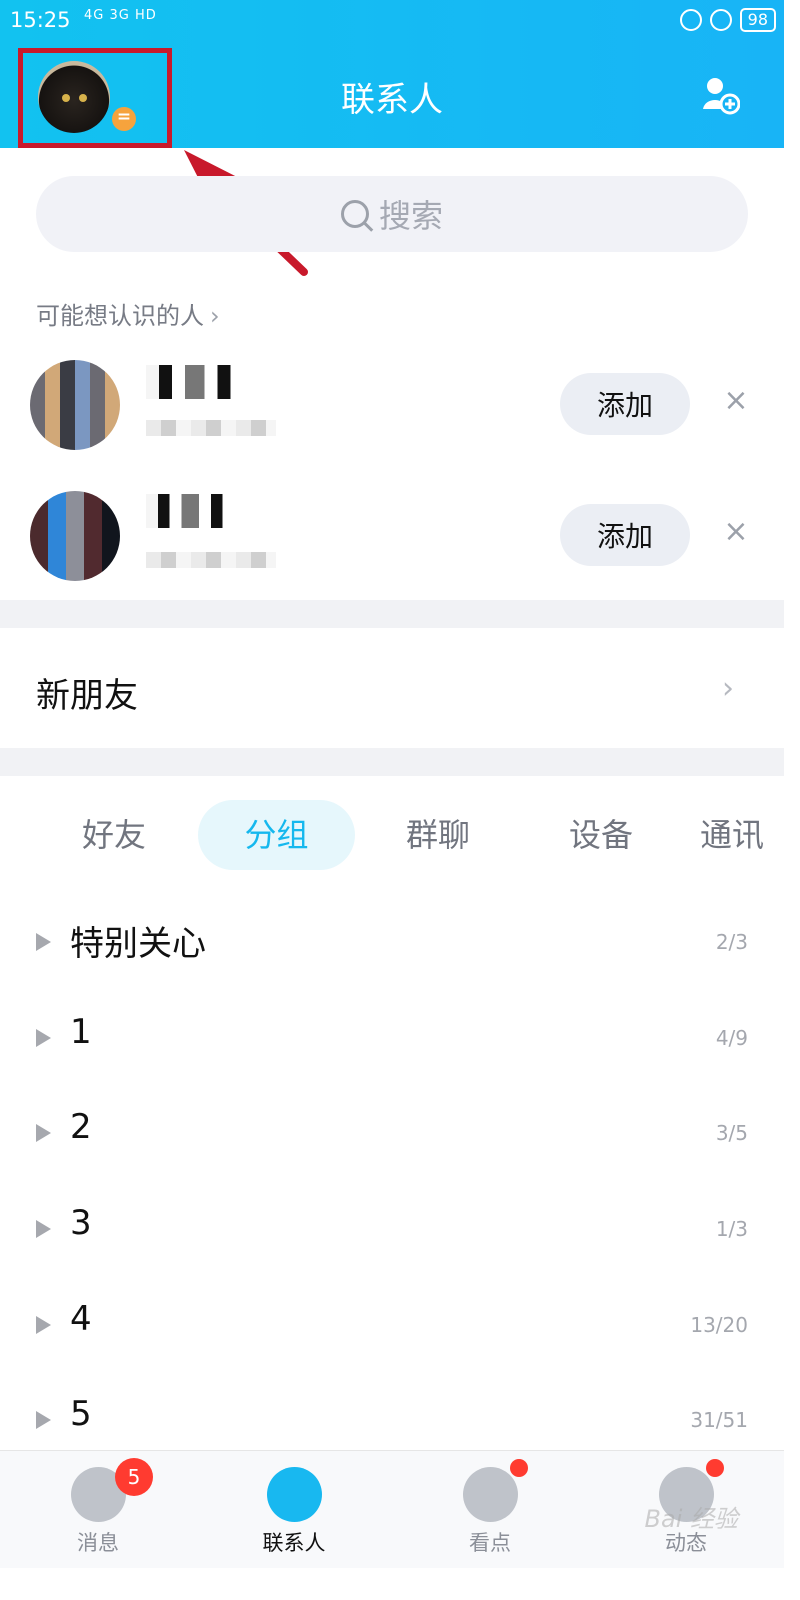  Describe the element at coordinates (731, 1229) in the screenshot. I see `group-count: 1/3` at that location.